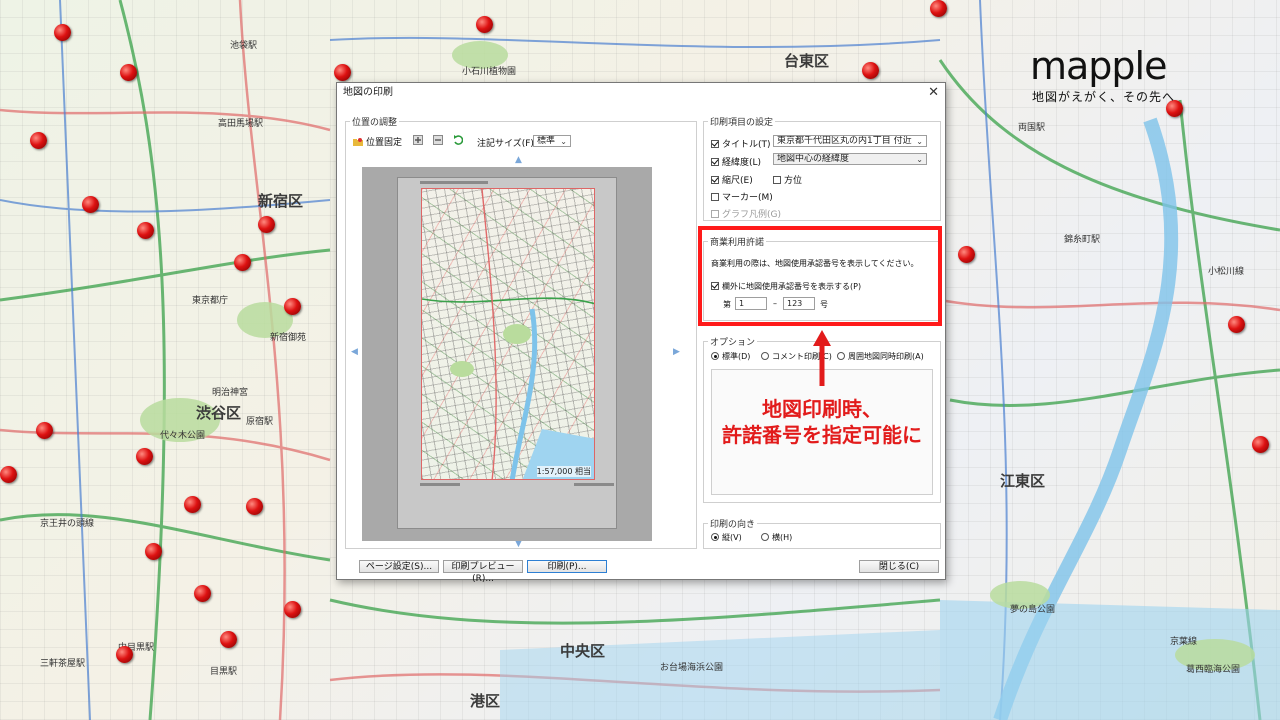 The height and width of the screenshot is (720, 1280). What do you see at coordinates (777, 180) in the screenshot?
I see `checkbox-unchecked-icon` at bounding box center [777, 180].